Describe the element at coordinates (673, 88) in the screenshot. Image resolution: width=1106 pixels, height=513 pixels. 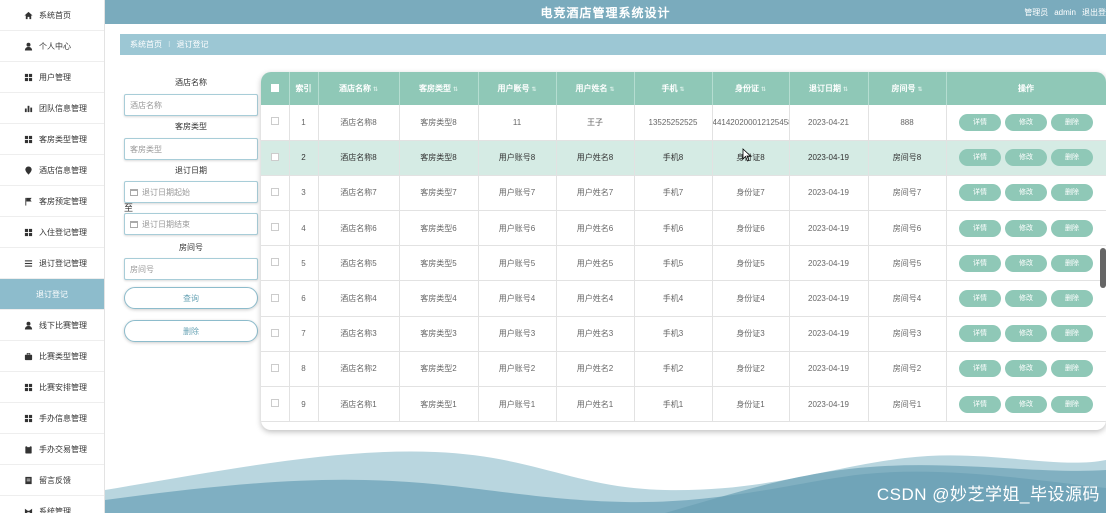
I see `column-header-5: 手机 ⇅` at that location.